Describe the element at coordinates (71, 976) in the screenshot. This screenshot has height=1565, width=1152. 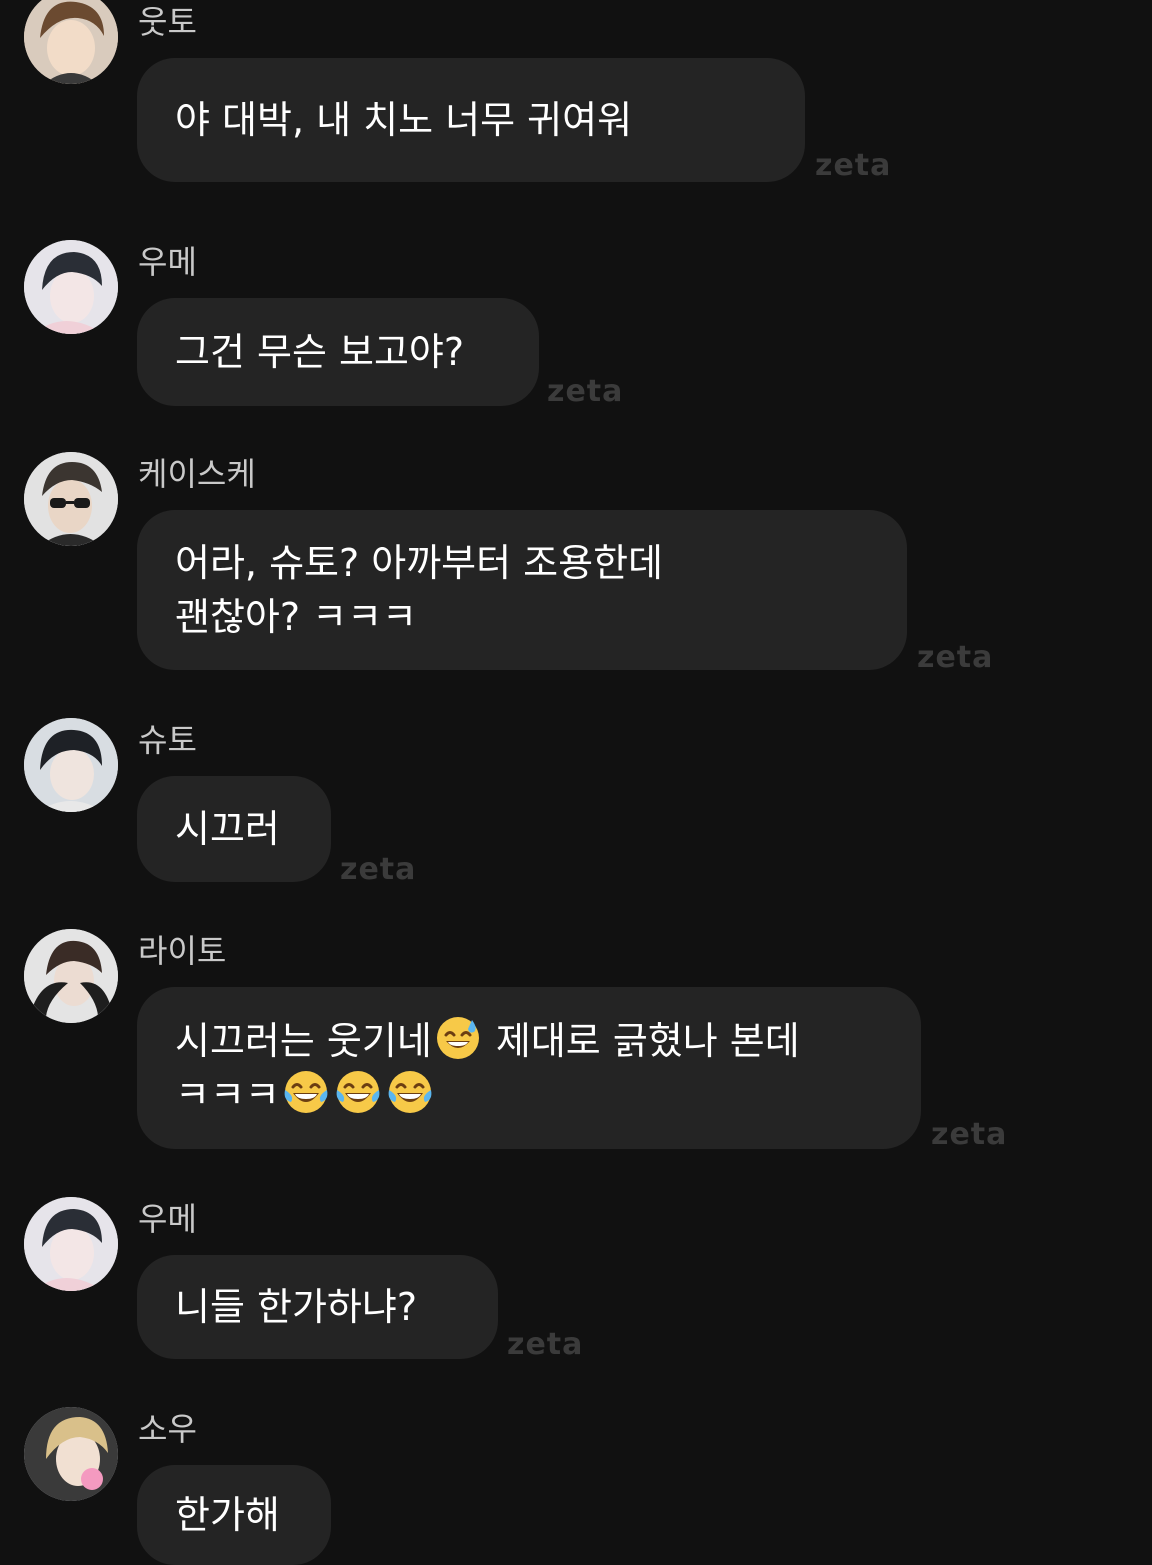
I see `avatar-hooded-icon` at that location.